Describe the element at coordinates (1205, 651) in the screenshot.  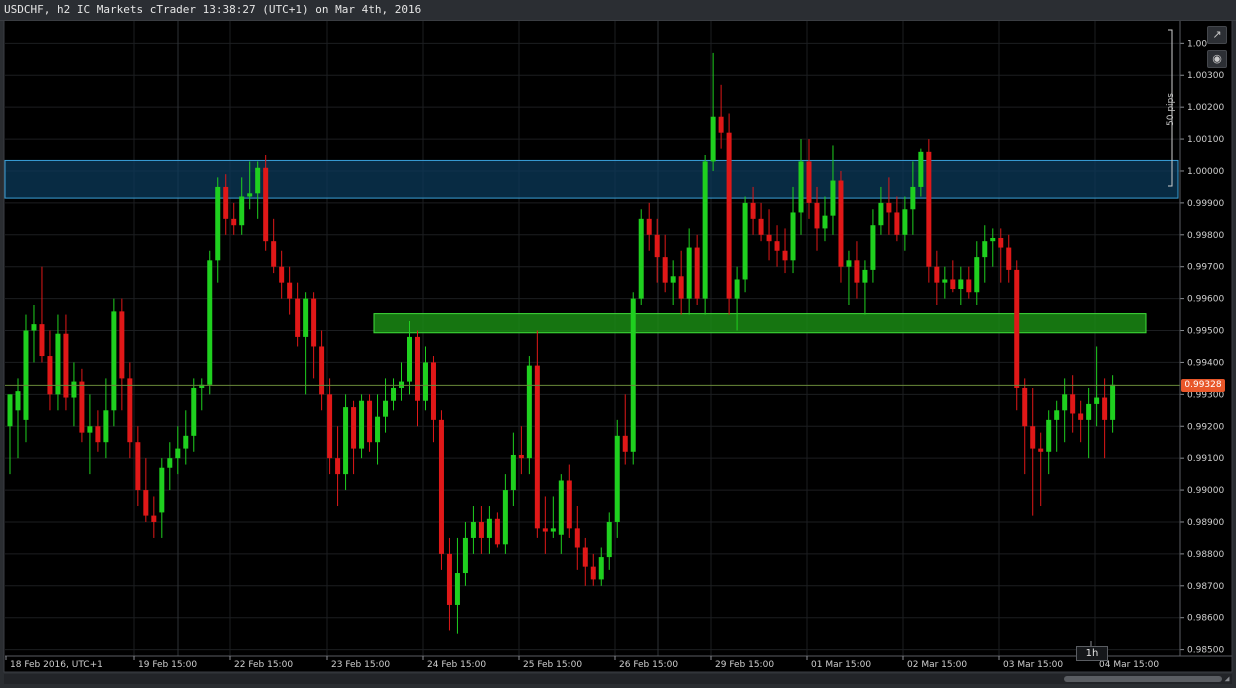
I see `price-label: 0.98500` at that location.